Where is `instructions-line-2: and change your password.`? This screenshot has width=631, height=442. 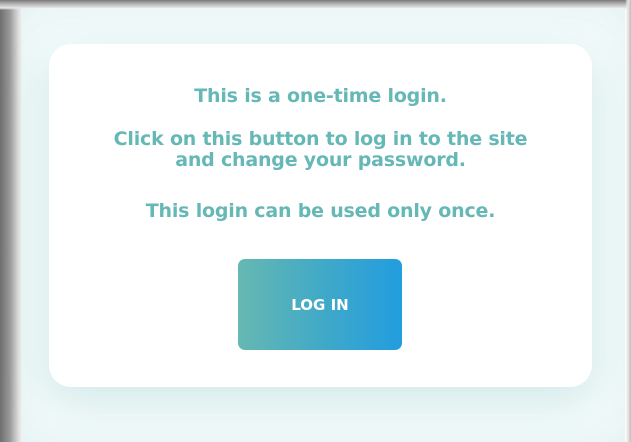 instructions-line-2: and change your password. is located at coordinates (320, 160).